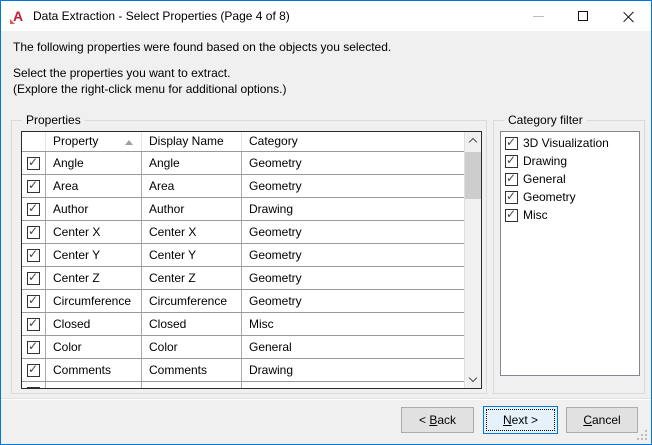 The width and height of the screenshot is (652, 445). I want to click on cell-display-name: Color, so click(192, 347).